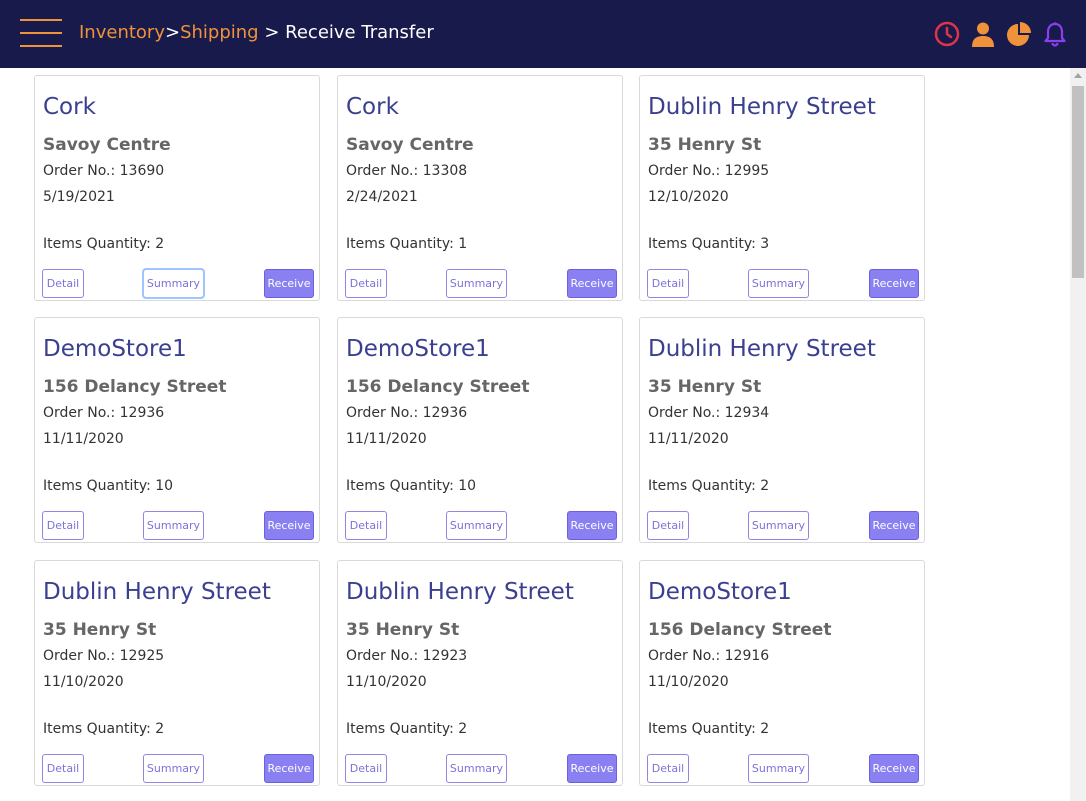 The image size is (1086, 801). I want to click on breadcrumb: Inventory>Shipping > Receive Transfer, so click(256, 32).